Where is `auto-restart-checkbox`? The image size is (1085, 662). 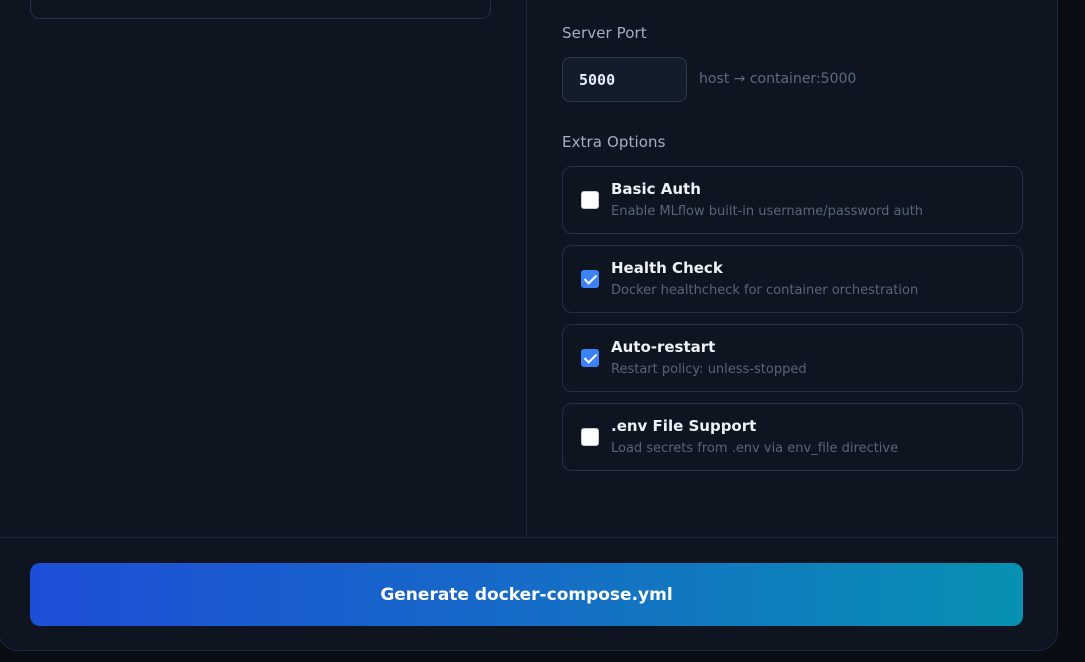
auto-restart-checkbox is located at coordinates (590, 358).